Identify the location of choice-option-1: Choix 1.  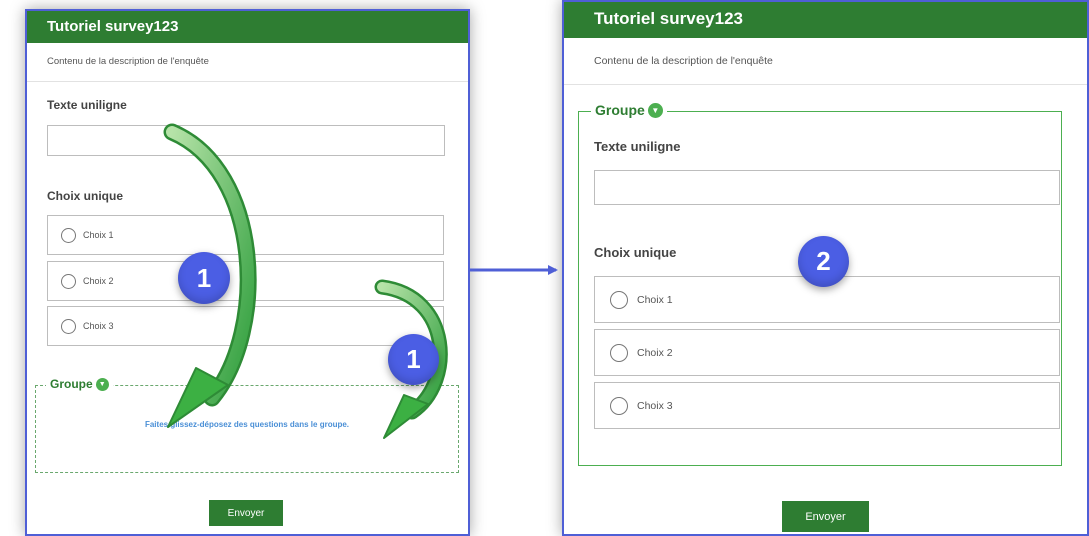
(245, 235).